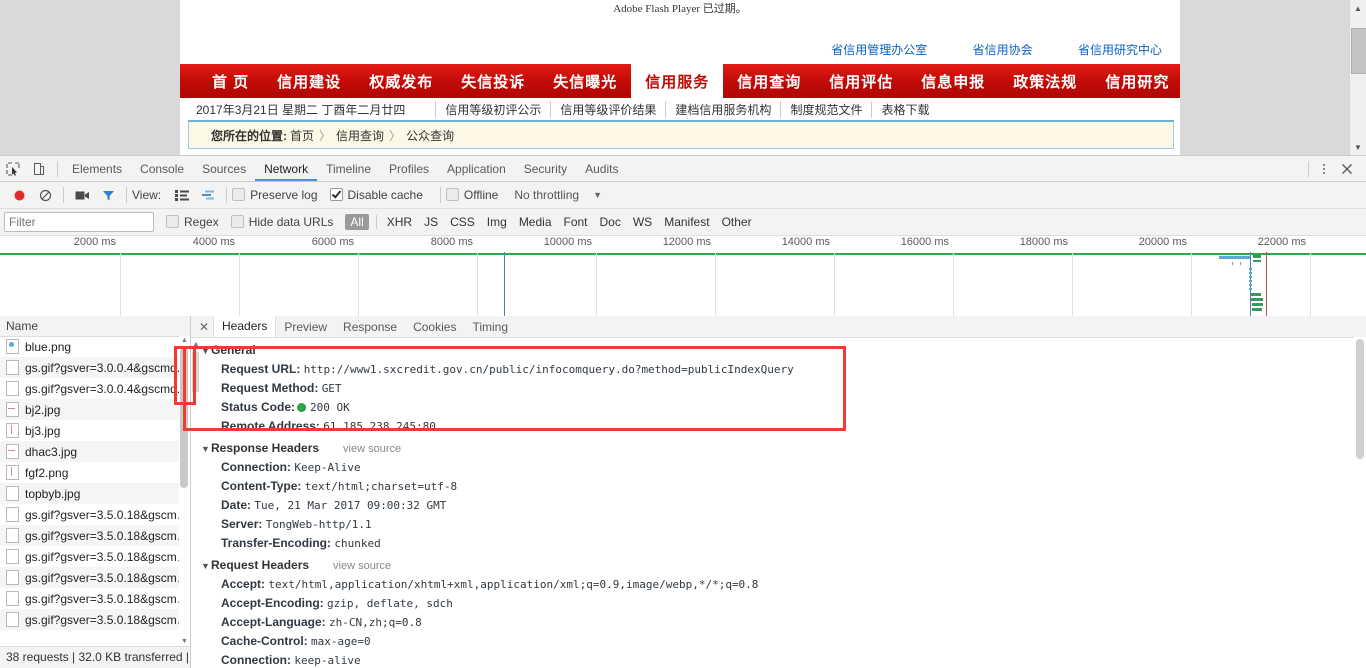  Describe the element at coordinates (97, 169) in the screenshot. I see `tab-elements: Elements` at that location.